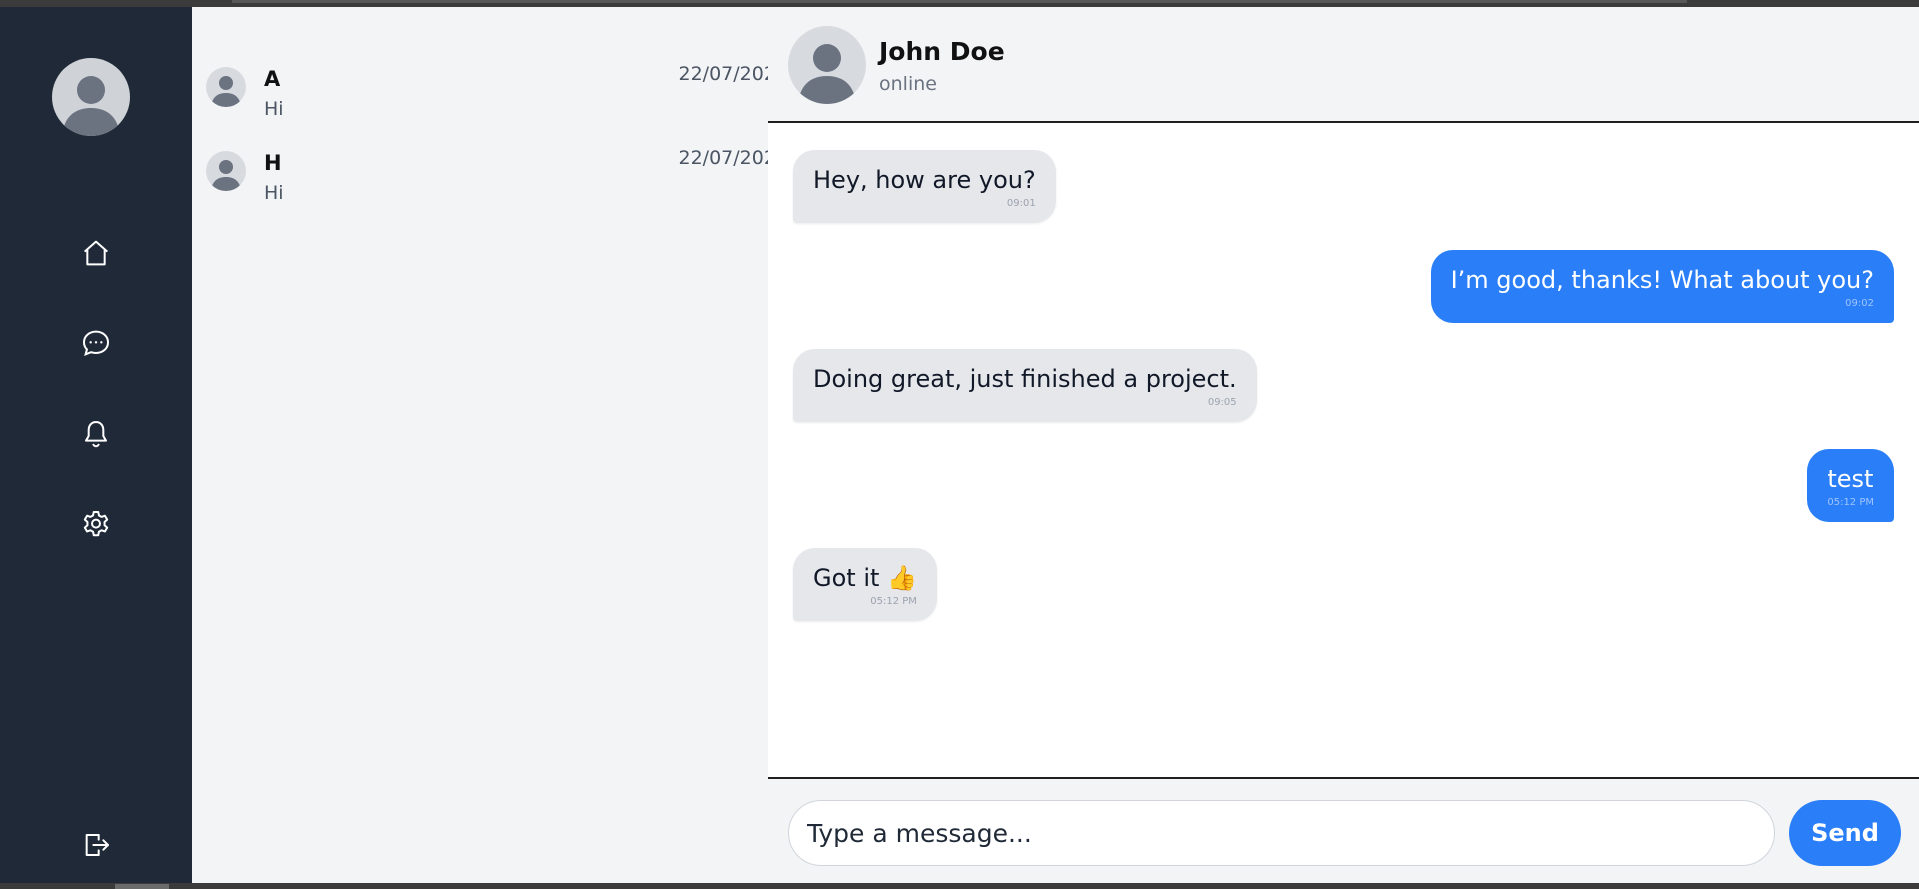 Image resolution: width=1919 pixels, height=889 pixels. I want to click on logout-button, so click(96, 845).